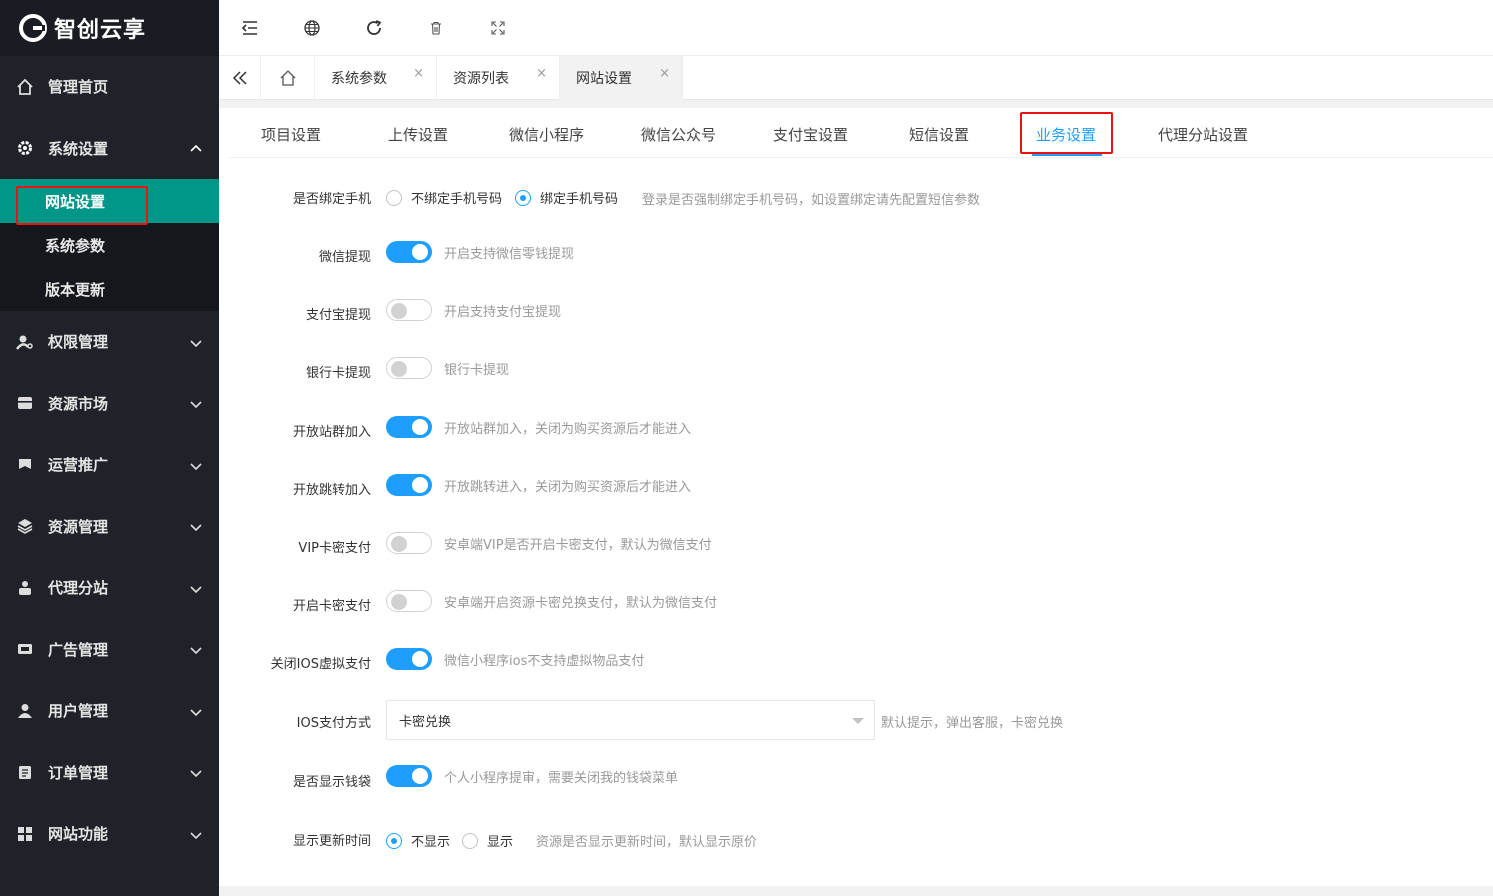  I want to click on sidebar-item-label: 代理分站, so click(78, 588).